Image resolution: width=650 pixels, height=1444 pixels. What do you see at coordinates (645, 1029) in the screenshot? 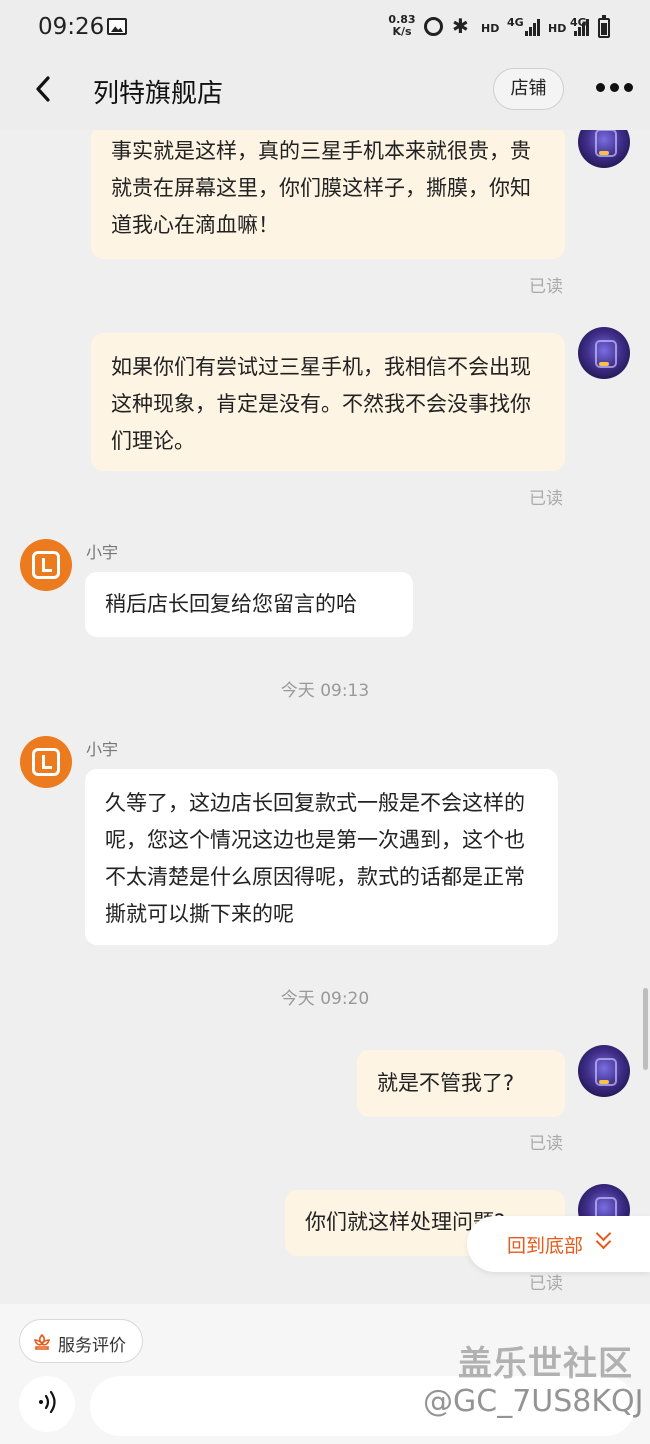
I see `scrollbar` at bounding box center [645, 1029].